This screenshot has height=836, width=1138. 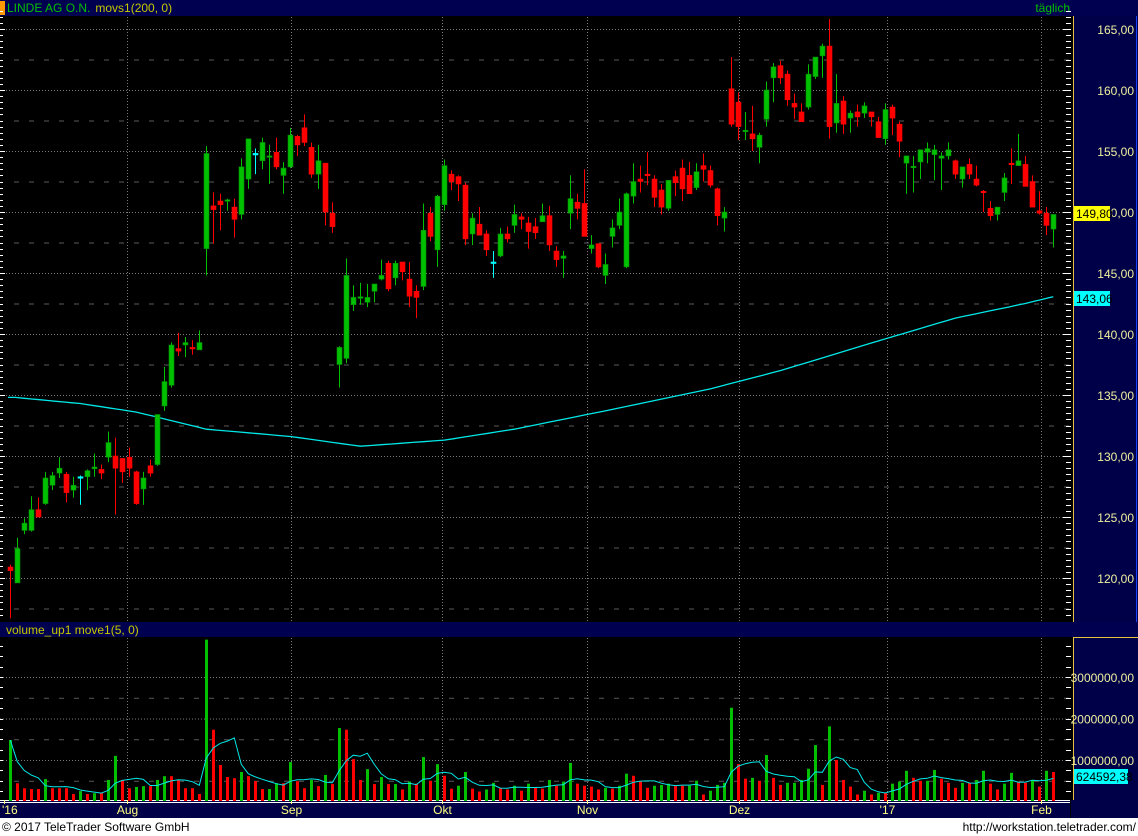 I want to click on price-axis-label: 120,00, so click(x=1115, y=579).